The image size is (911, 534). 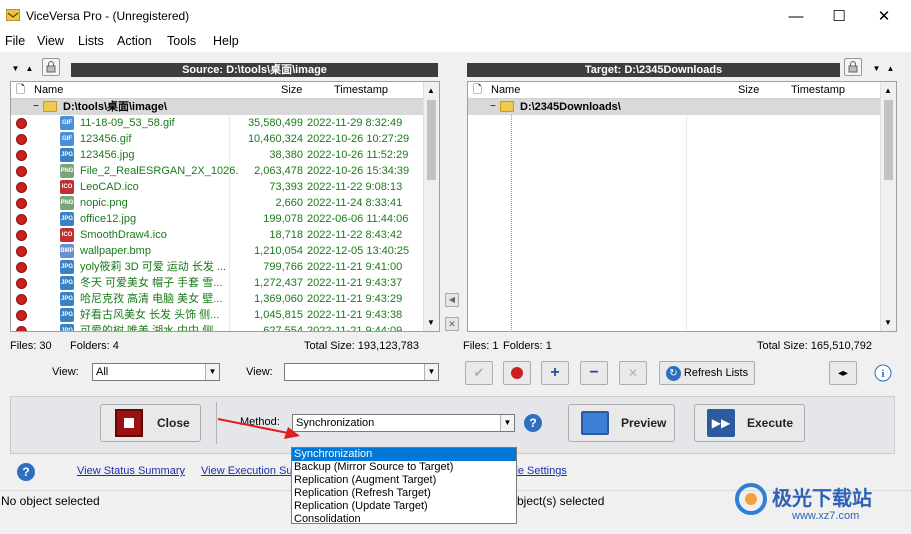 What do you see at coordinates (15, 41) in the screenshot?
I see `menu-file: File` at bounding box center [15, 41].